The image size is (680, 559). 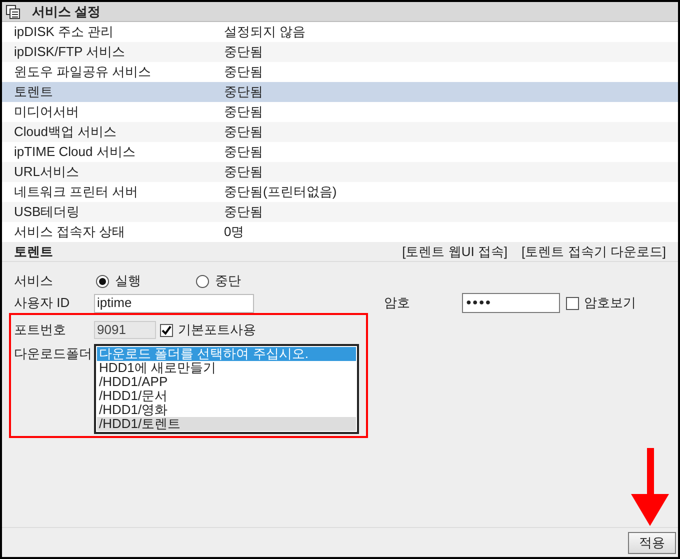 What do you see at coordinates (64, 32) in the screenshot?
I see `service-name: ipDISK 주소 관리` at bounding box center [64, 32].